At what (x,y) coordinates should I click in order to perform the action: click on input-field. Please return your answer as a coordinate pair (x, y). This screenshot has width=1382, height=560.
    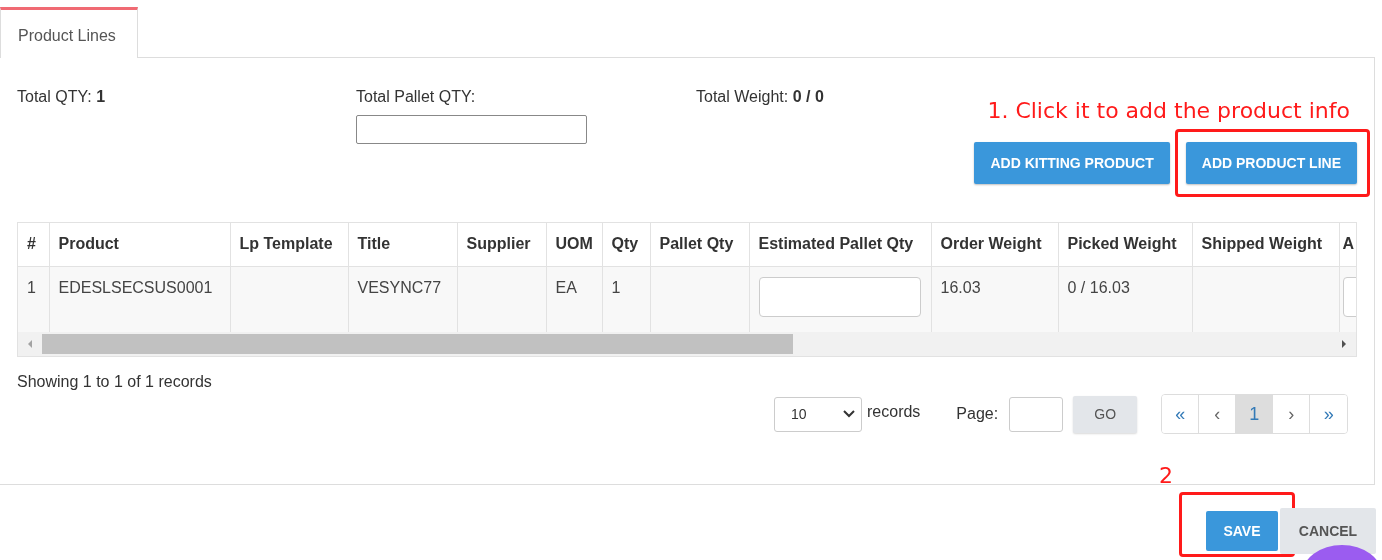
    Looking at the image, I should click on (839, 296).